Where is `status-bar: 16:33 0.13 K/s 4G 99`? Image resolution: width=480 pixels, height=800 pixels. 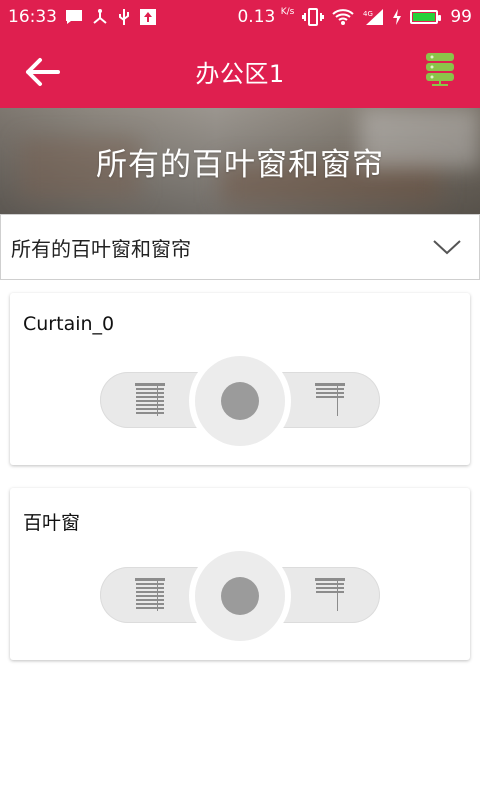
status-bar: 16:33 0.13 K/s 4G 99 is located at coordinates (240, 17).